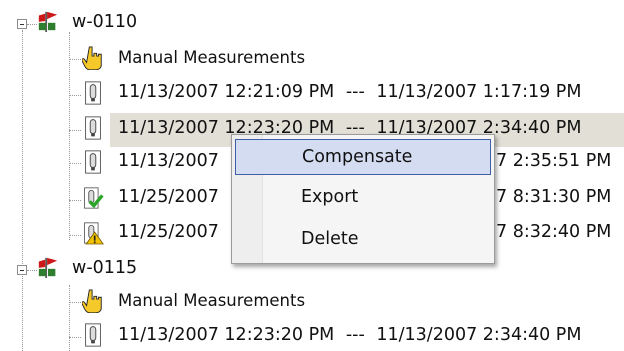 The height and width of the screenshot is (351, 624). What do you see at coordinates (479, 335) in the screenshot?
I see `end-time: 11/13/2007 2:34:40 PM` at bounding box center [479, 335].